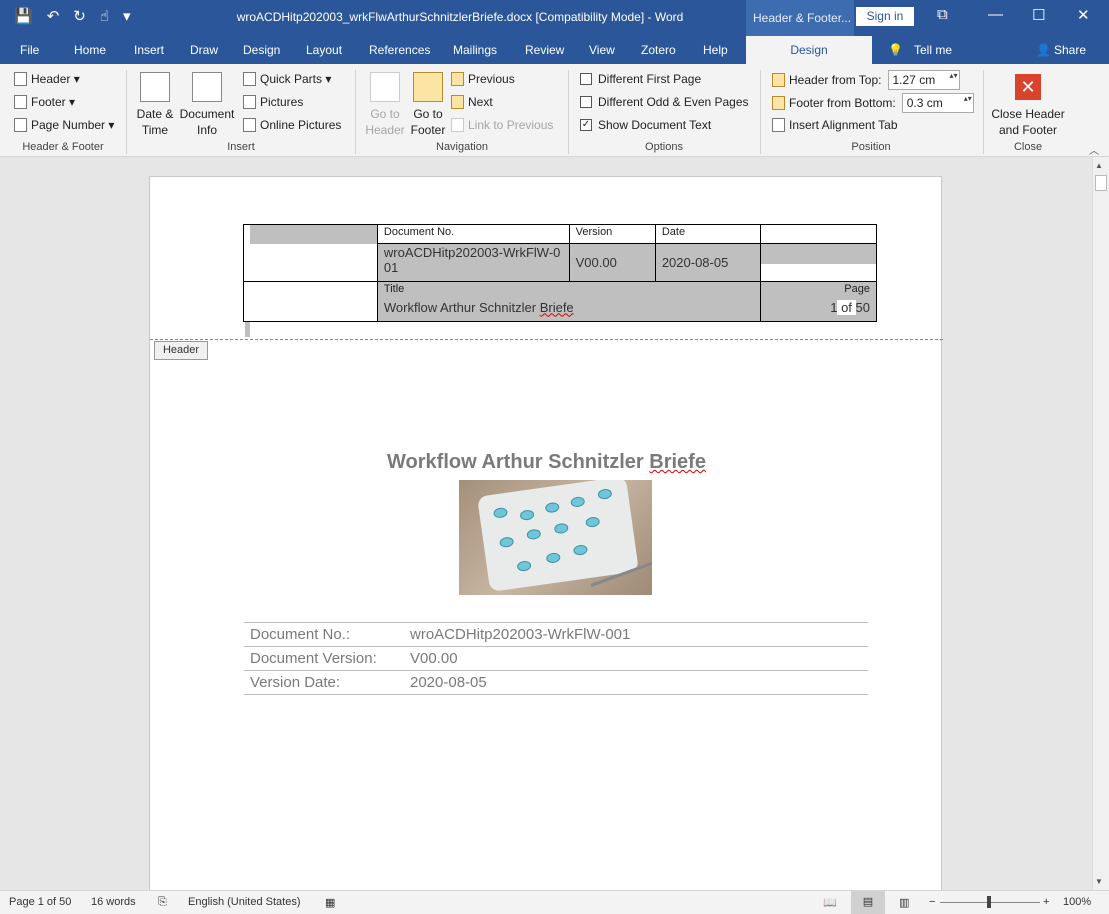  Describe the element at coordinates (63, 147) in the screenshot. I see `group-label-header-footer: Header & Footer` at that location.